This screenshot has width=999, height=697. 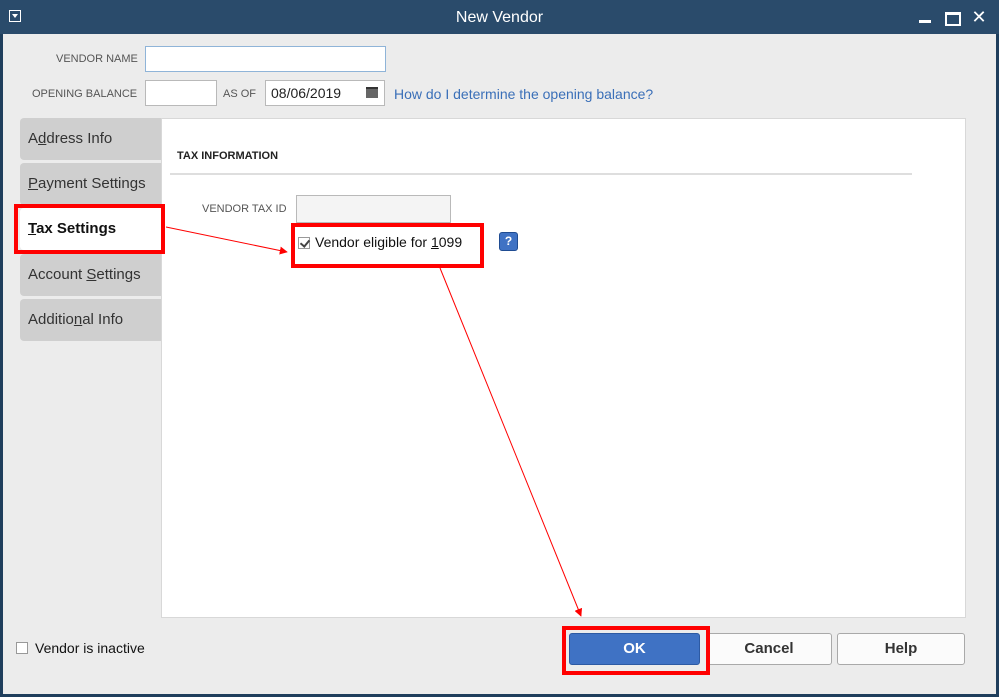 I want to click on as-of-label: AS OF, so click(x=240, y=94).